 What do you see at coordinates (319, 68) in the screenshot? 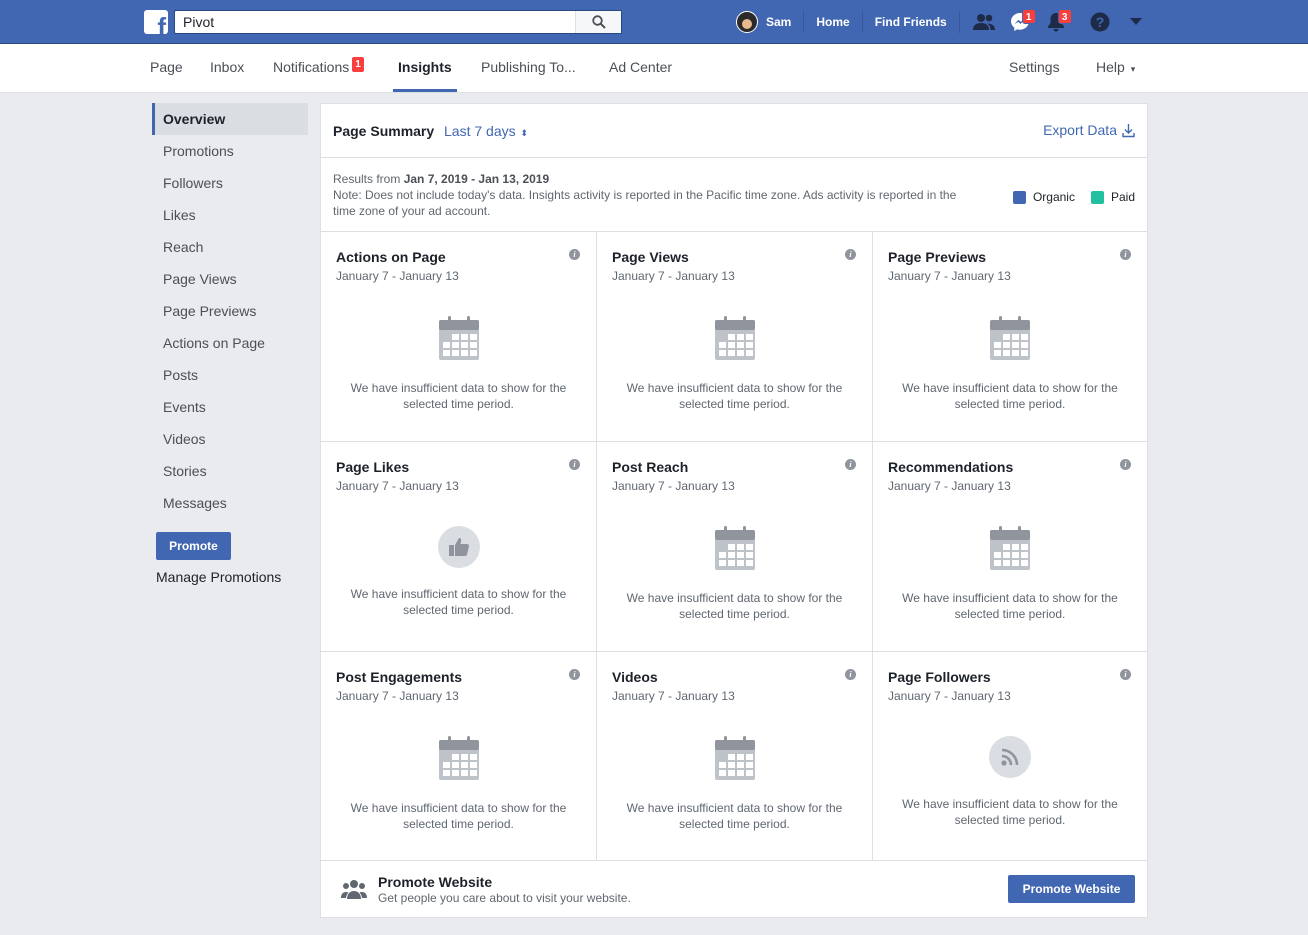
I see `tab-notifications: Notifications 1` at bounding box center [319, 68].